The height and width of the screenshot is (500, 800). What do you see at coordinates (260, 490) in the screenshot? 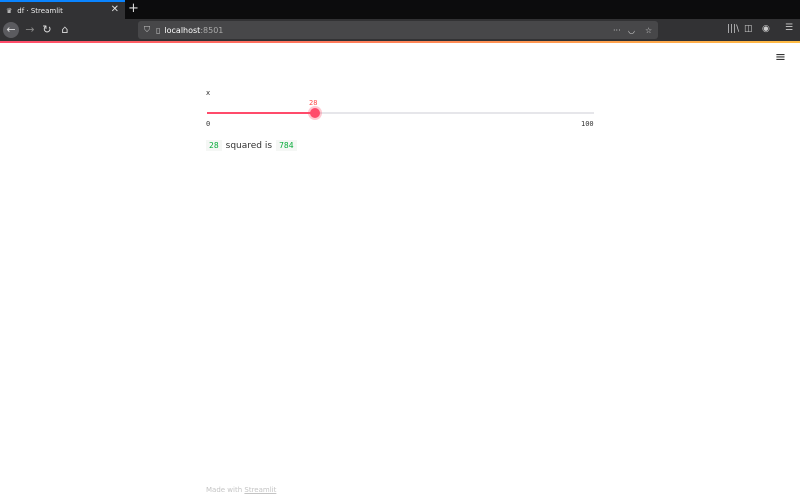
I see `streamlit-link: Streamlit` at bounding box center [260, 490].